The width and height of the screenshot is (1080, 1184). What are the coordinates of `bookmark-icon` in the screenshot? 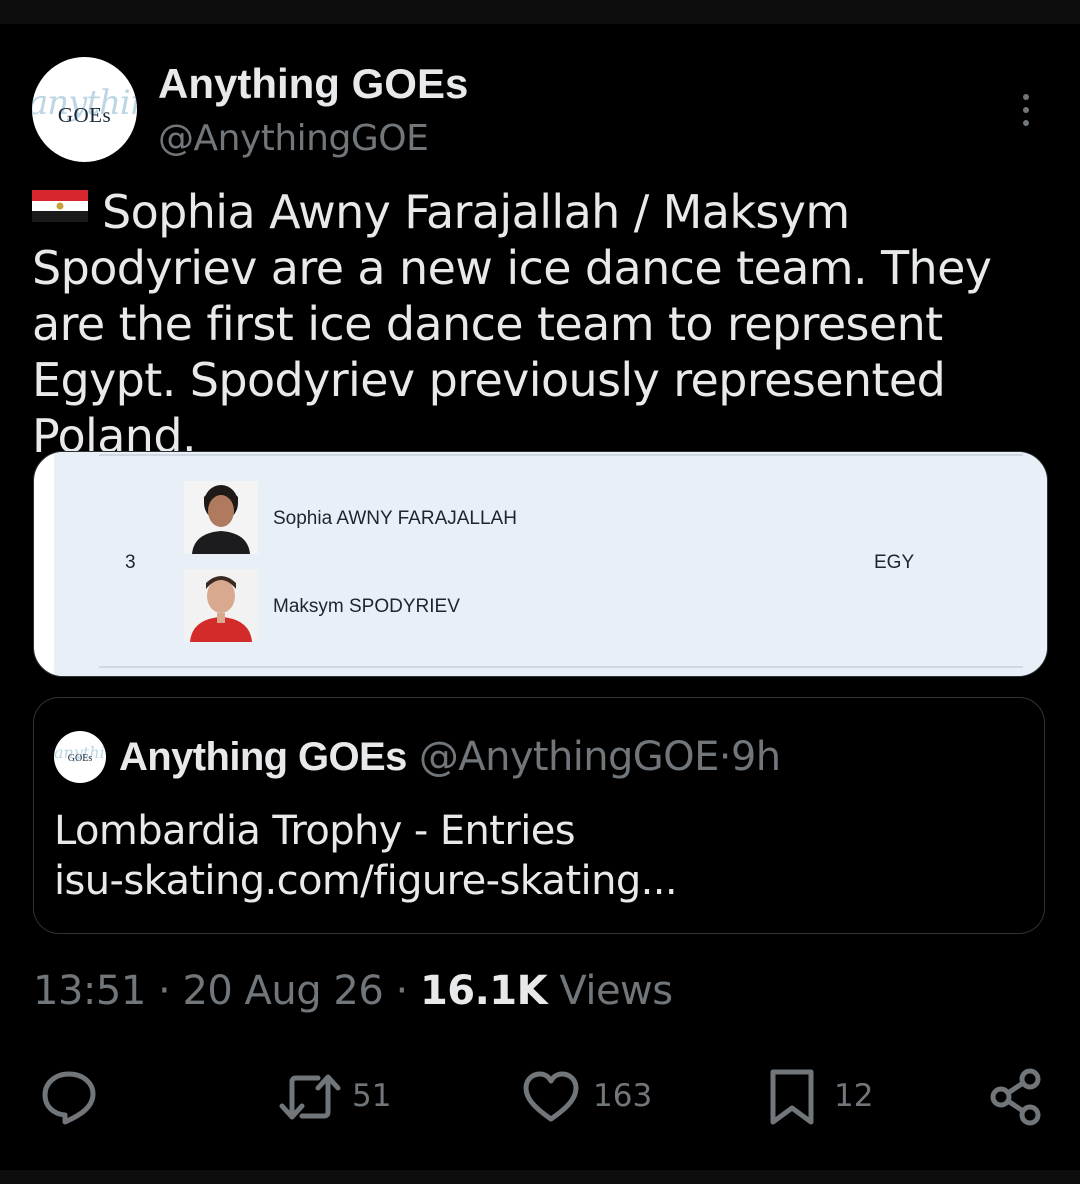 It's located at (792, 1097).